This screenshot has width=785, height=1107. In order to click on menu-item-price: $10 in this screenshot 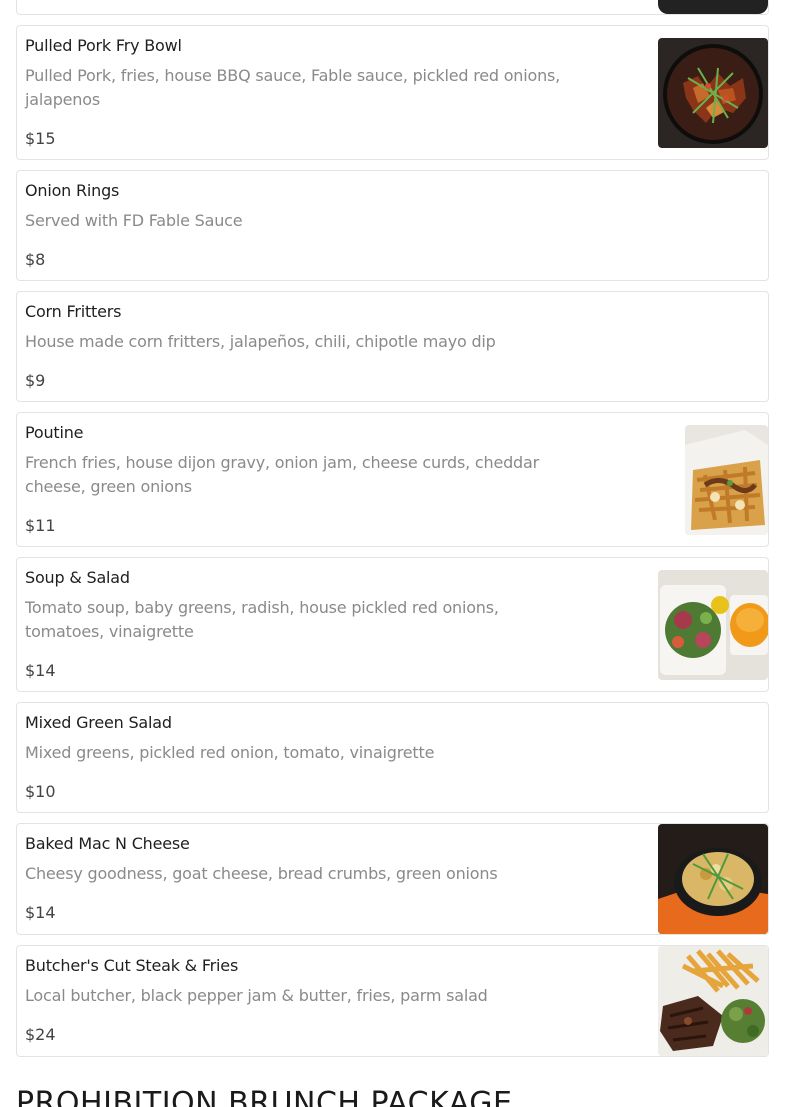, I will do `click(40, 791)`.